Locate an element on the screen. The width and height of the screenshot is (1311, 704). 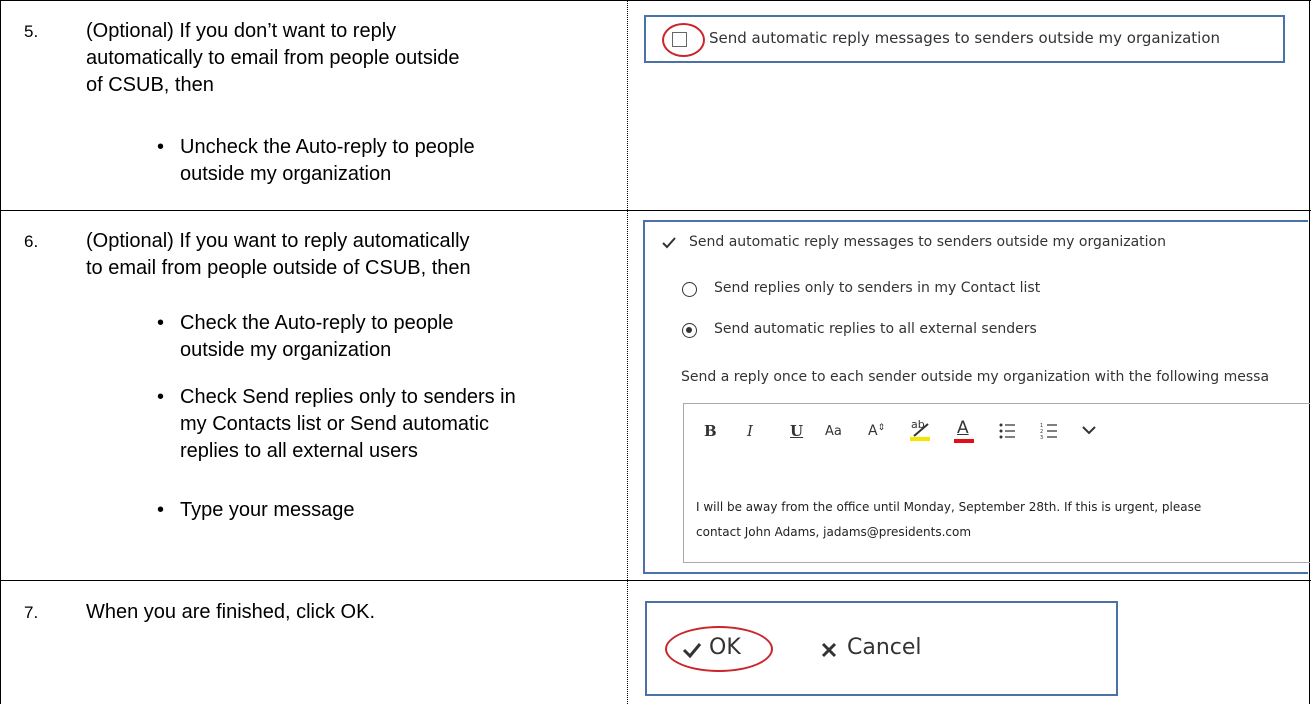
font-color-swatch is located at coordinates (964, 441).